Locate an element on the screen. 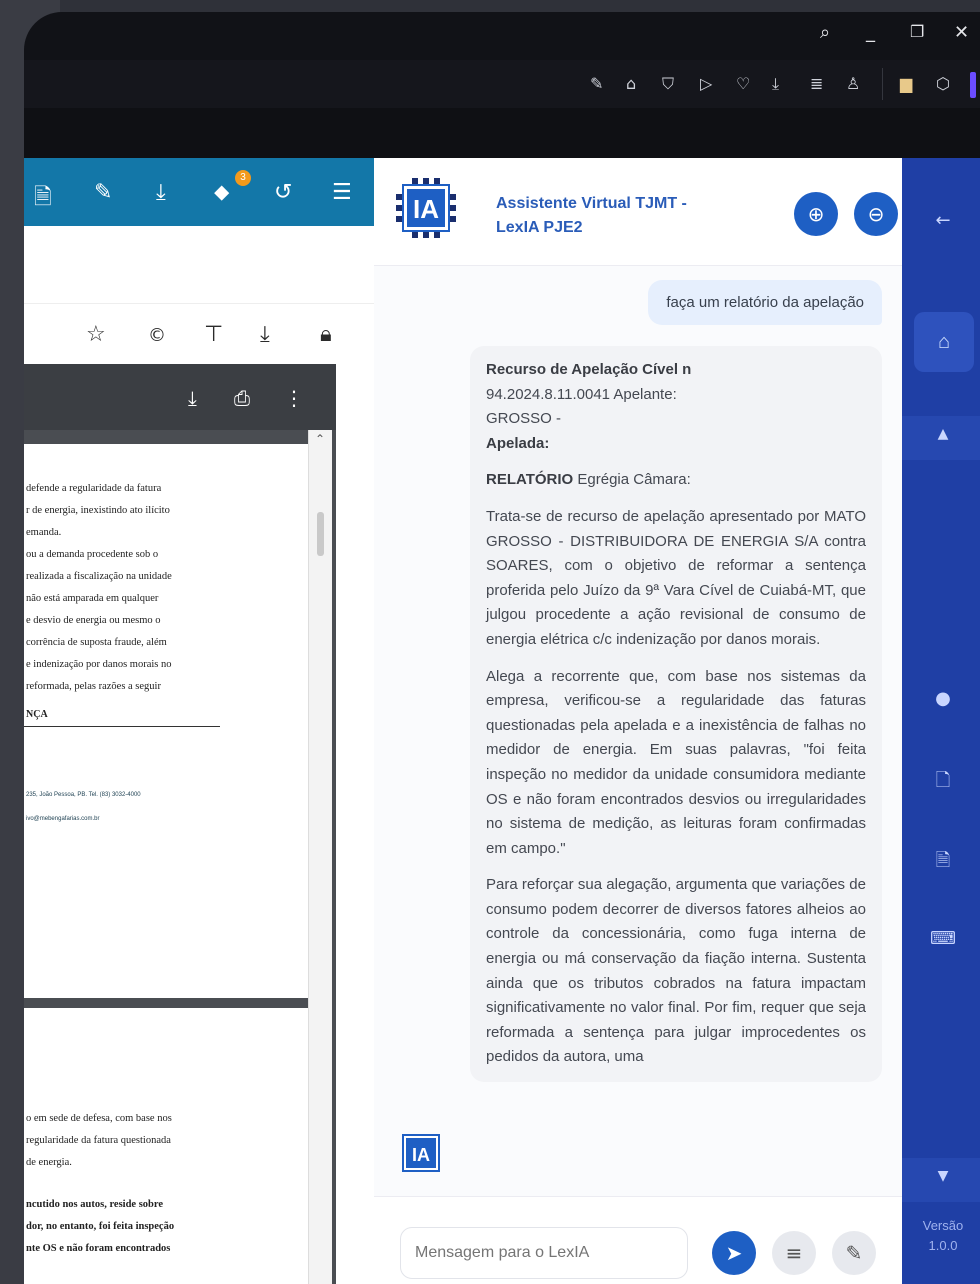 The image size is (980, 1284). toolbar-divider is located at coordinates (882, 84).